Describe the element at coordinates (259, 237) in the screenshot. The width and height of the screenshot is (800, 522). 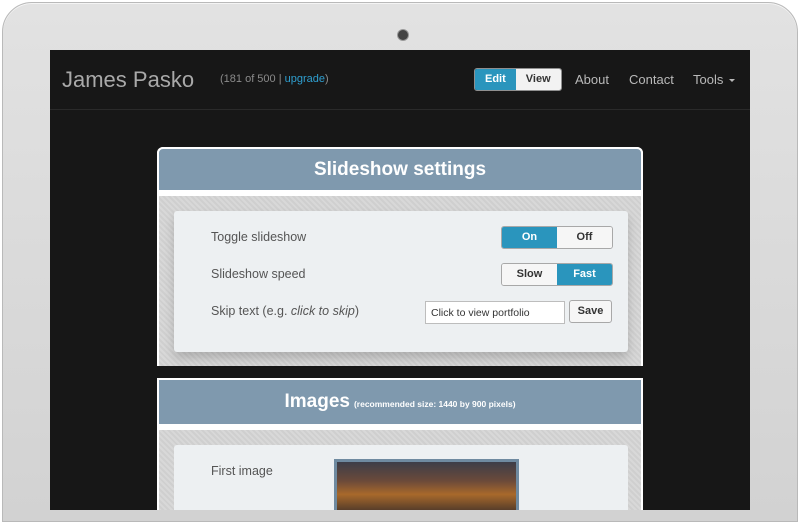
I see `toggle-slideshow-label: Toggle slideshow` at that location.